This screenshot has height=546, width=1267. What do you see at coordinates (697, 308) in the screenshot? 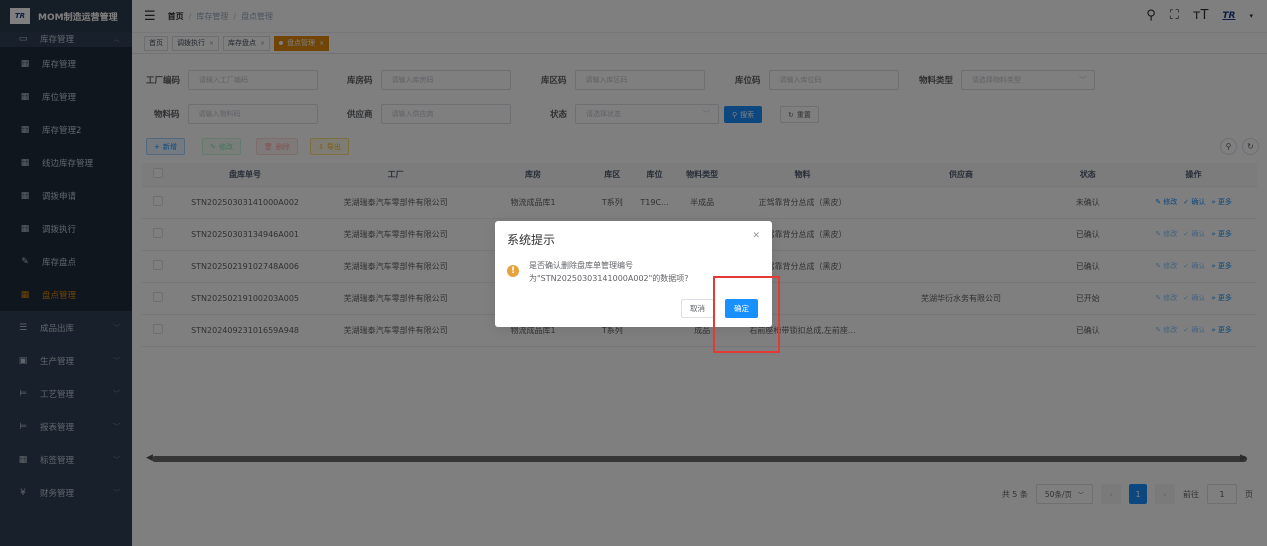
I see `cancel-button: 取消` at bounding box center [697, 308].